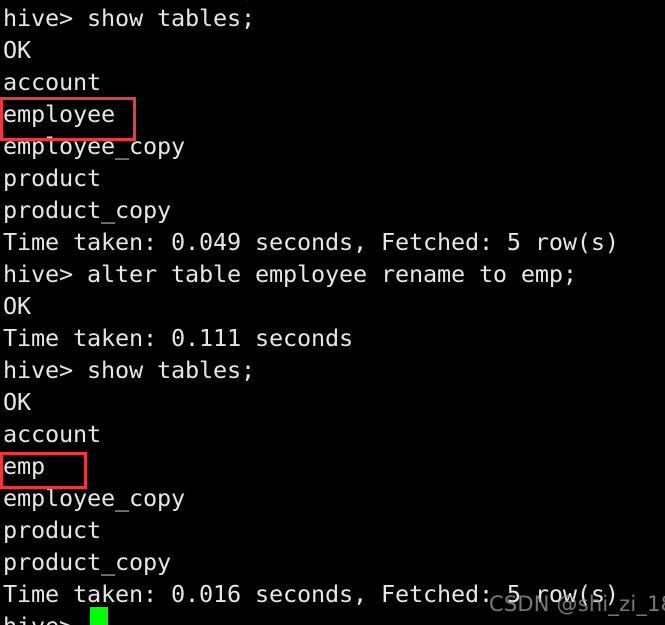  Describe the element at coordinates (59, 114) in the screenshot. I see `terminal-line-employee: employee` at that location.